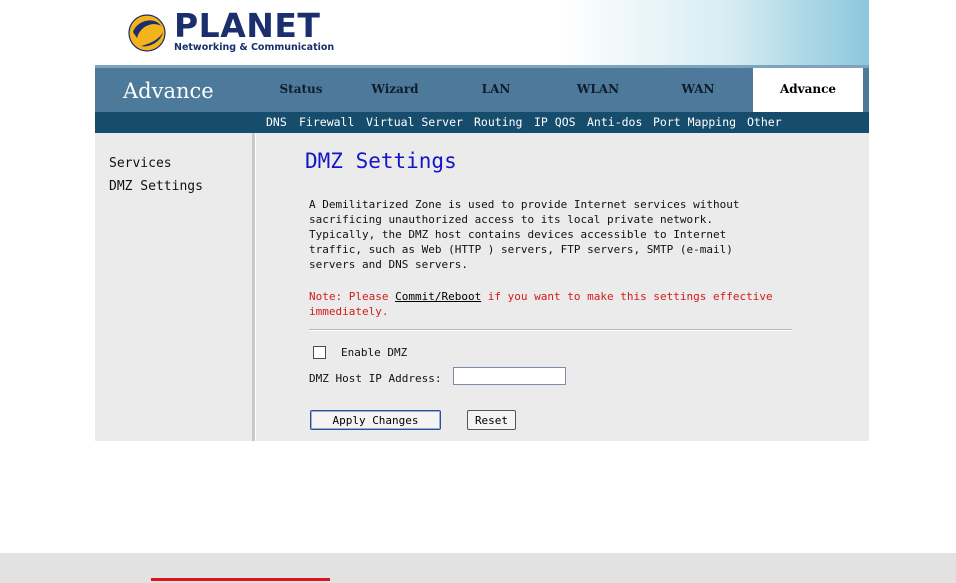  I want to click on subtab-ip-qos: IP QOS, so click(555, 122).